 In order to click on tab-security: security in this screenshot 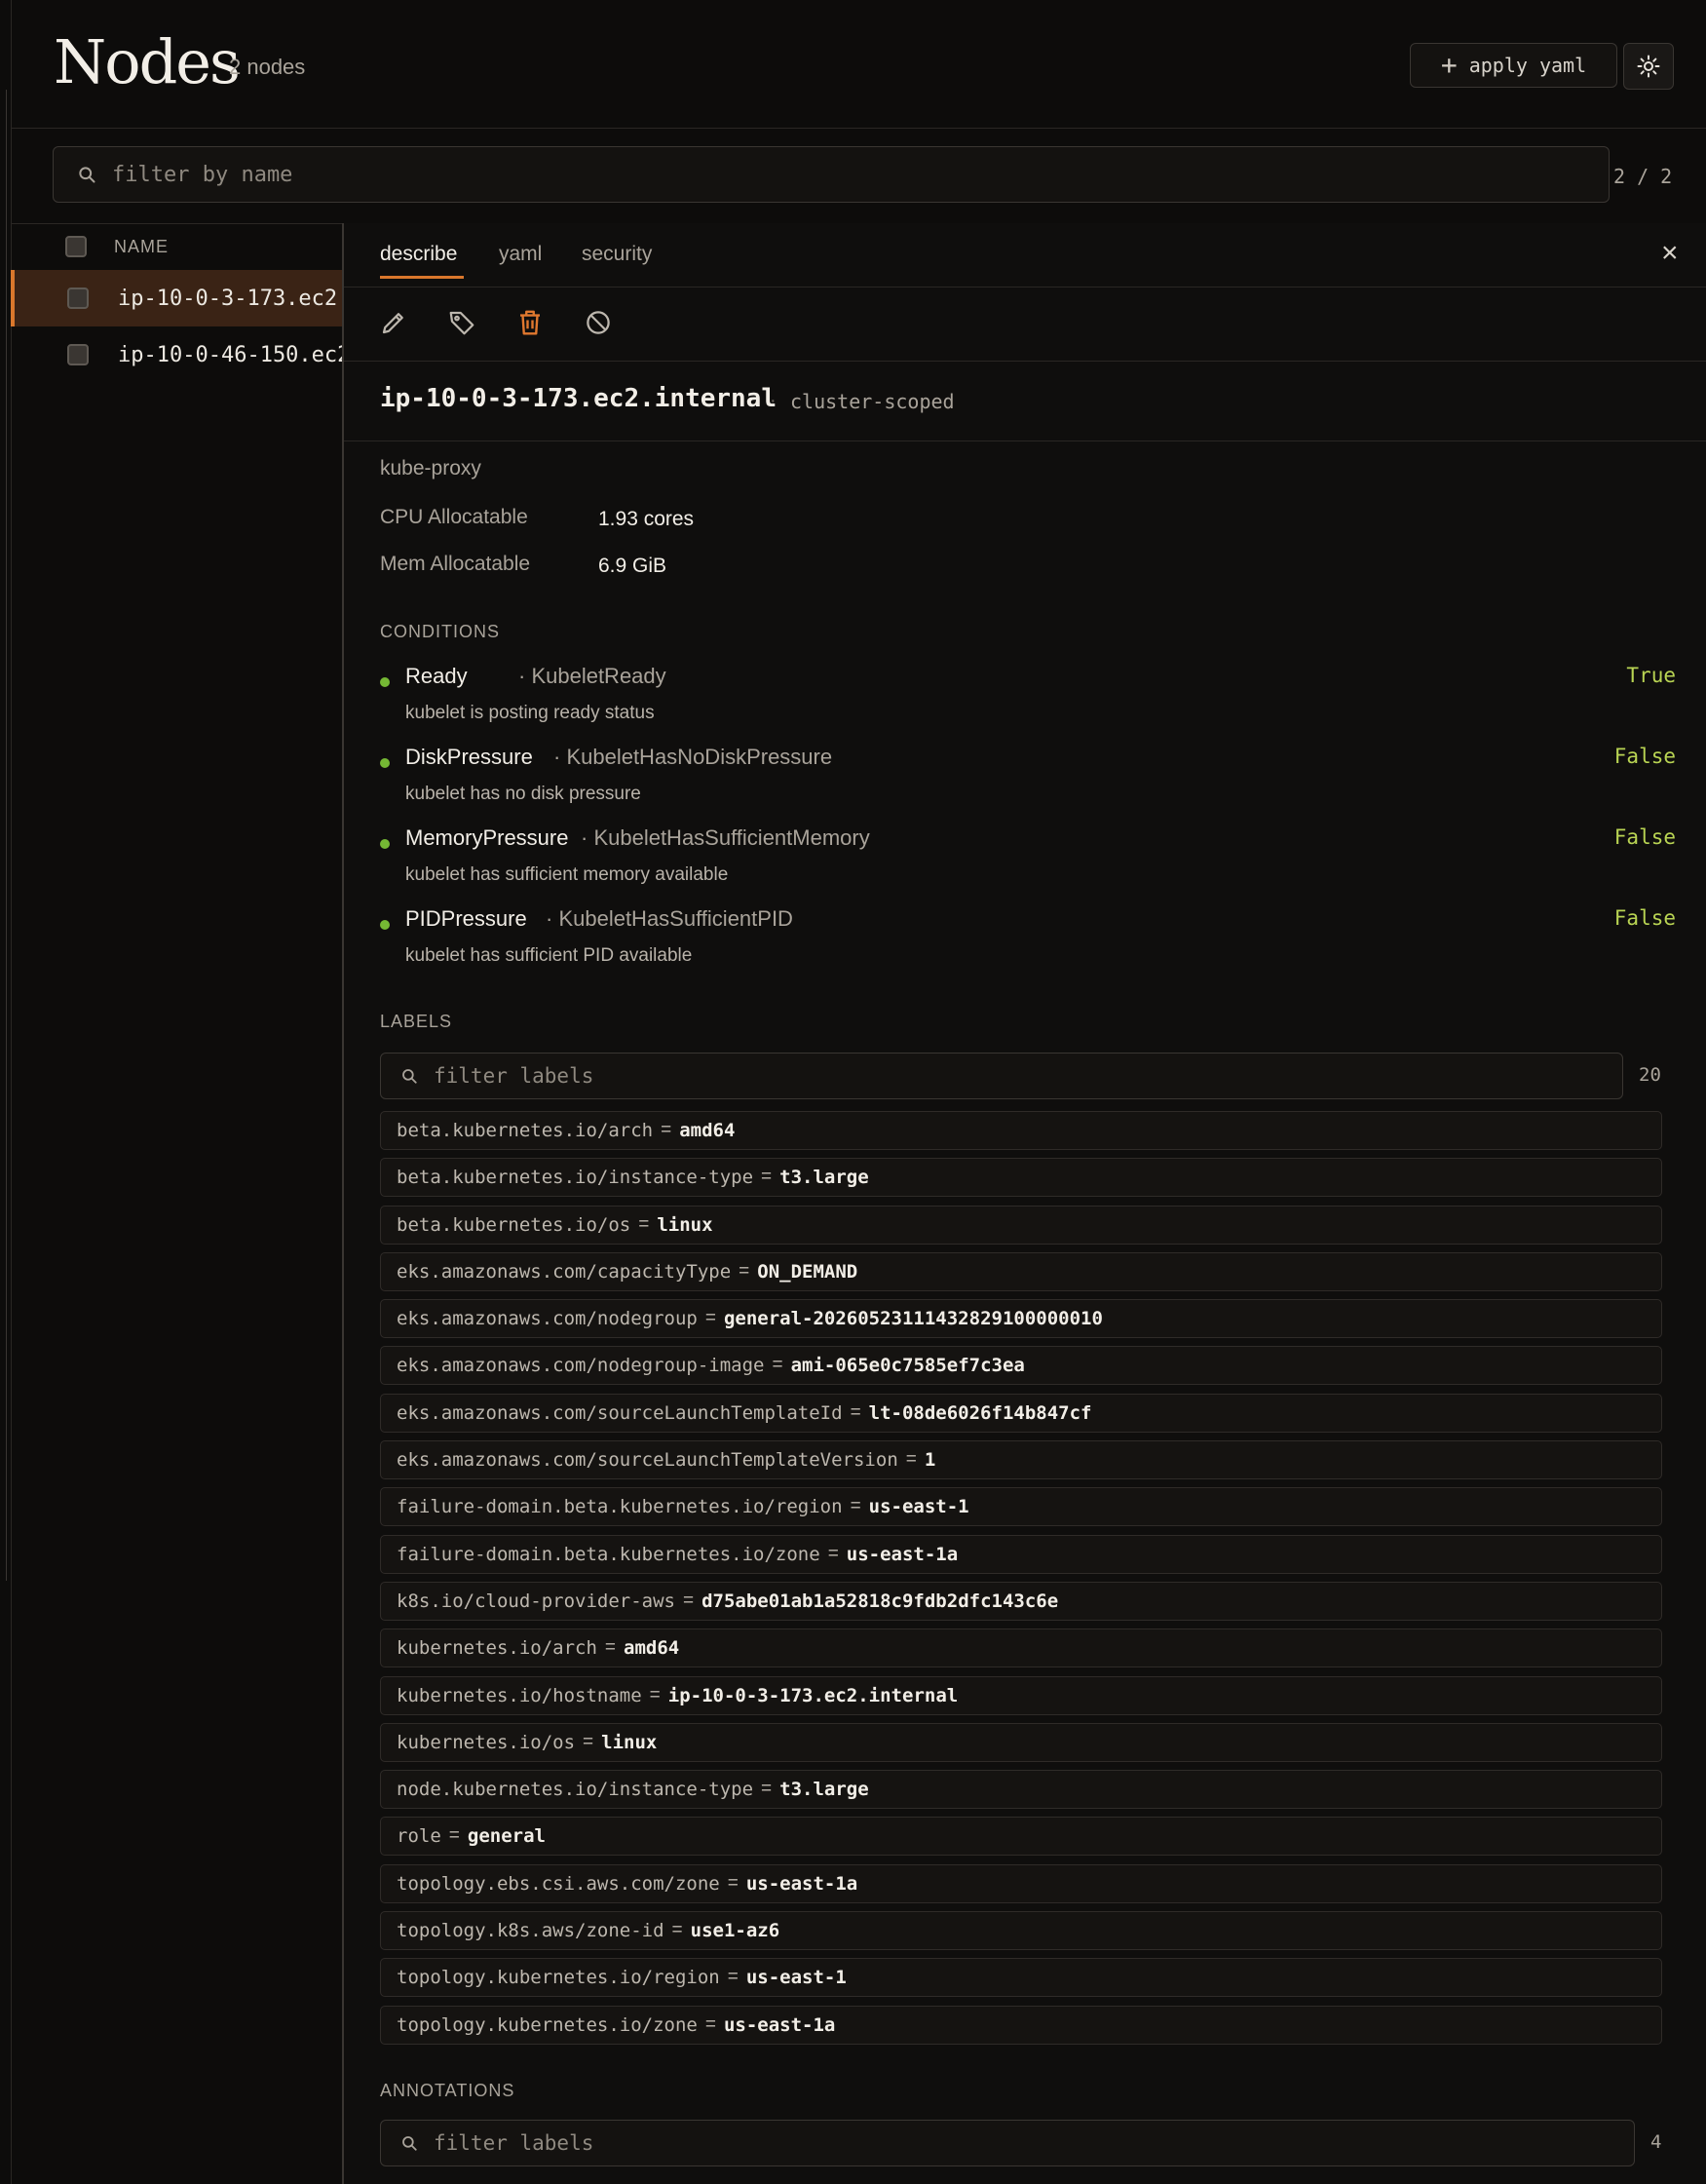, I will do `click(617, 254)`.